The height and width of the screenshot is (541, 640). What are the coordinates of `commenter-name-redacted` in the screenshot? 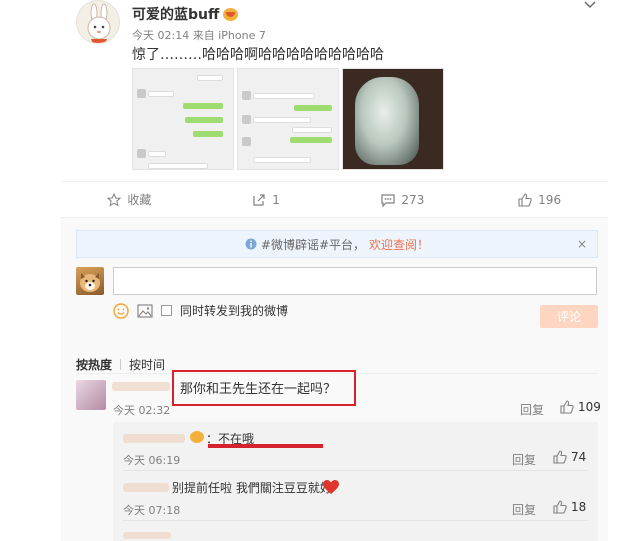 It's located at (141, 386).